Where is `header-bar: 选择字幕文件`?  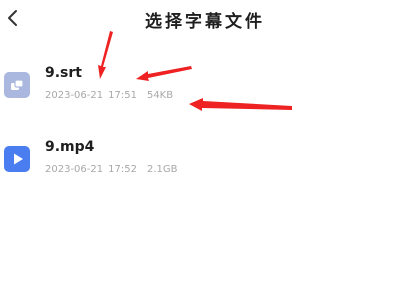
header-bar: 选择字幕文件 is located at coordinates (205, 20).